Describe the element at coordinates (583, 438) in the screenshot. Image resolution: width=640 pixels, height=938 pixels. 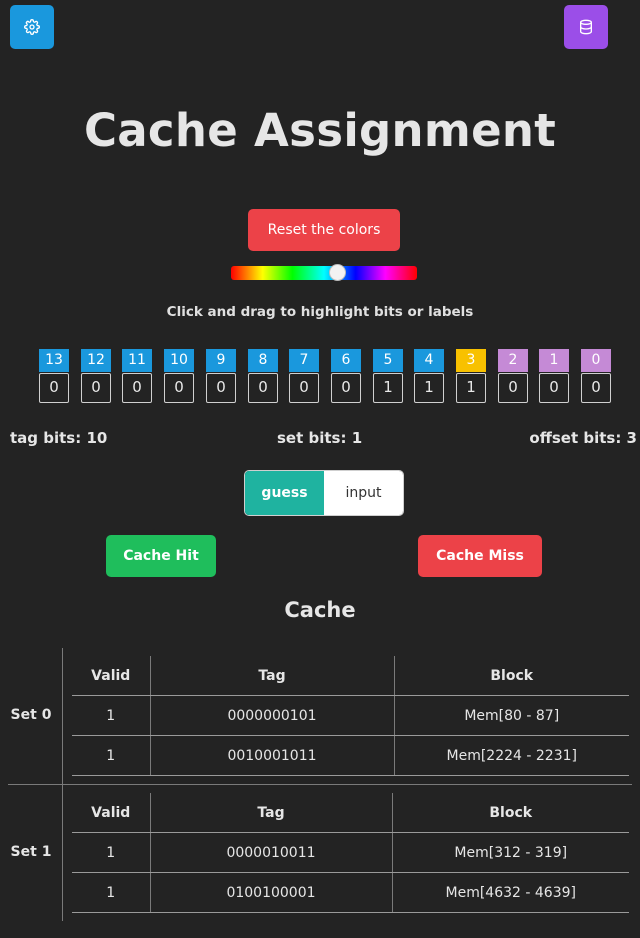
I see `offset-bits-count: offset bits: 3` at that location.